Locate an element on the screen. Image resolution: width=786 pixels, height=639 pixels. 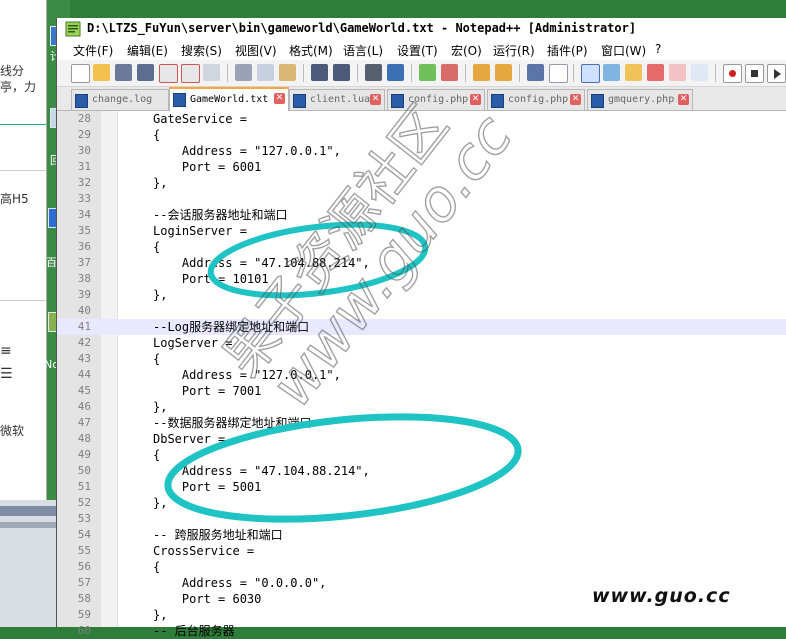
code-line: 38 Port = 10101 is located at coordinates (421, 279).